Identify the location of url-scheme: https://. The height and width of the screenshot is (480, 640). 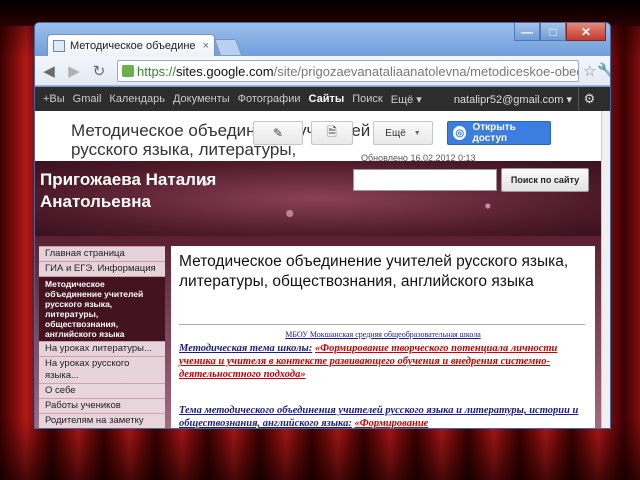
(157, 71).